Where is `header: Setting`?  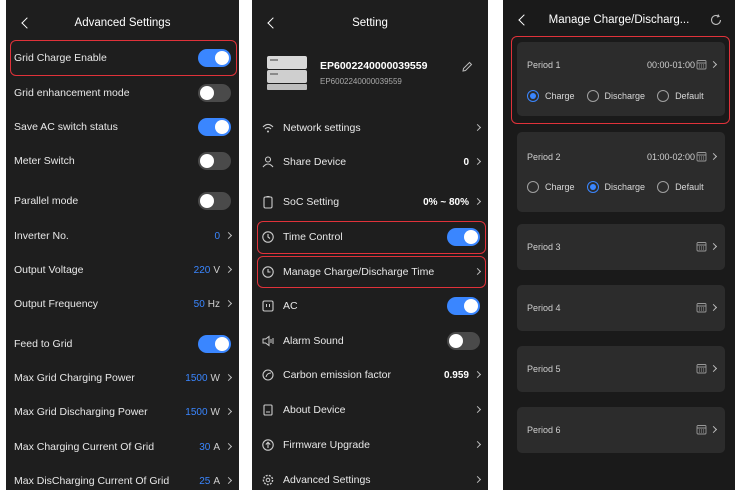 header: Setting is located at coordinates (370, 23).